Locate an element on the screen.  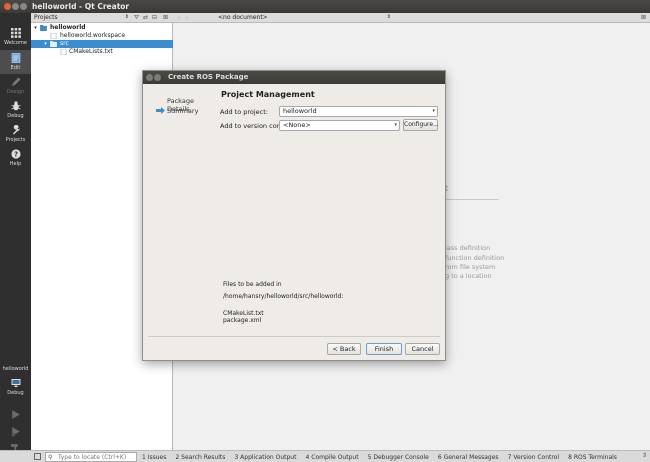
pane-tab-search-results: 2 Search Results is located at coordinates (200, 457).